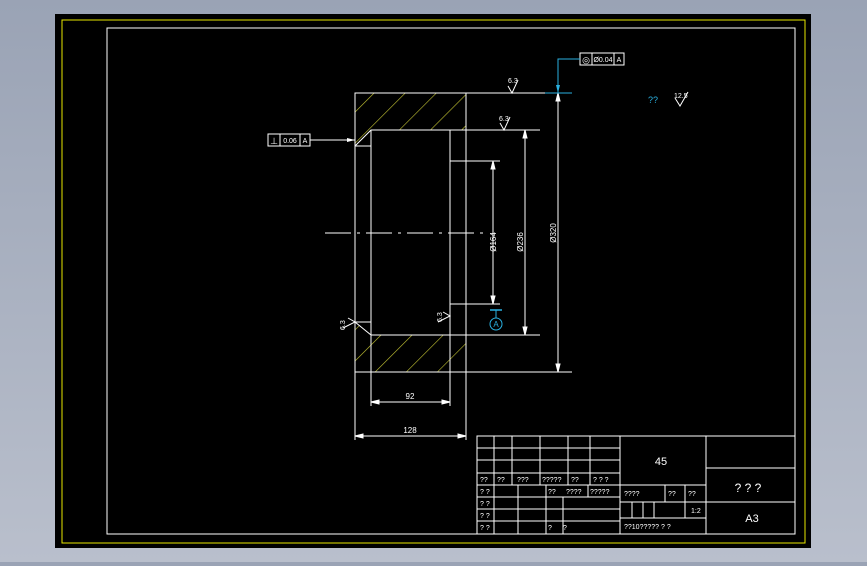 This screenshot has width=867, height=566. Describe the element at coordinates (520, 242) in the screenshot. I see `dim-inner-diameter: Ø236` at that location.